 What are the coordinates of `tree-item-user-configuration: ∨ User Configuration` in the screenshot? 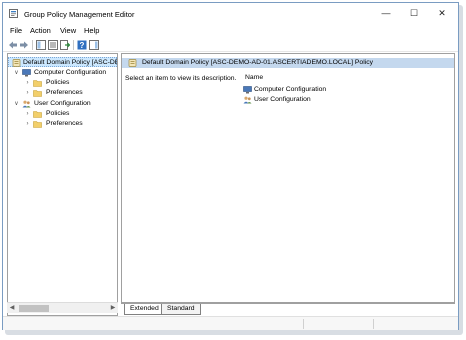 It's located at (62, 104).